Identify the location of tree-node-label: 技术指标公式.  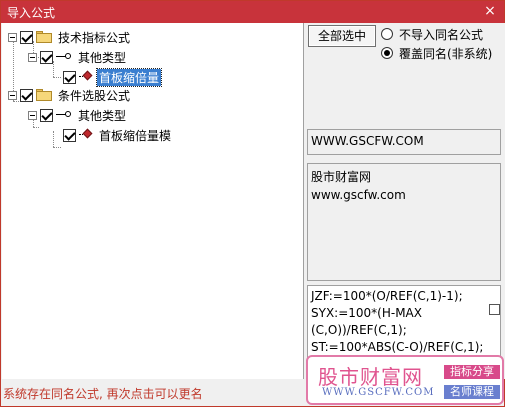
(94, 37).